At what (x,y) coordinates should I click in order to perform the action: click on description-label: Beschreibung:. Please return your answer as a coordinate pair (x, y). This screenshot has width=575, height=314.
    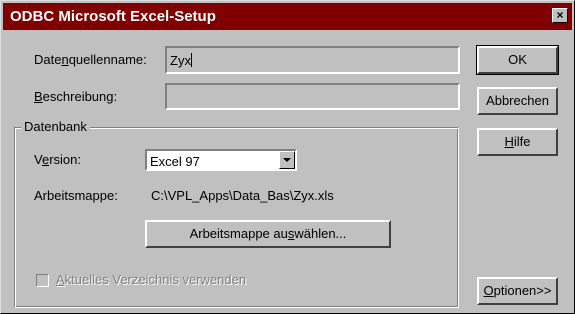
    Looking at the image, I should click on (76, 96).